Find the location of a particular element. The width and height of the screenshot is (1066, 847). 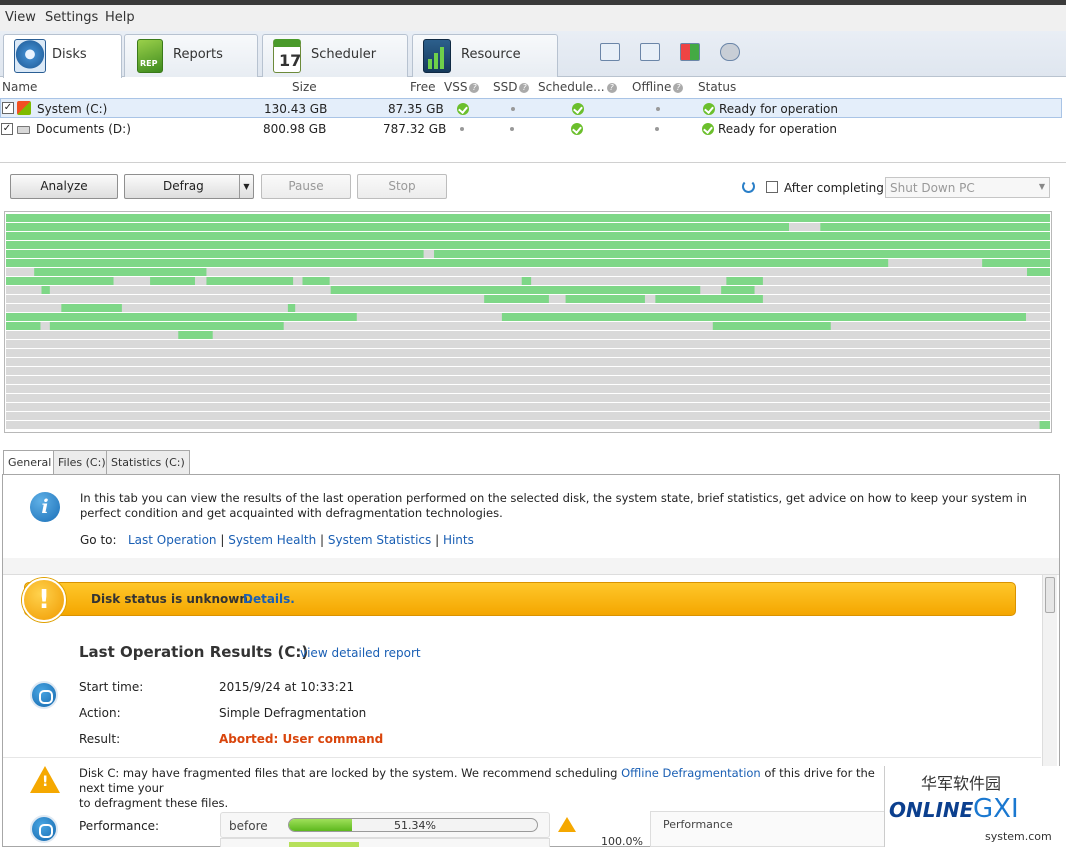

link-system-statistics: System Statistics is located at coordinates (379, 540).